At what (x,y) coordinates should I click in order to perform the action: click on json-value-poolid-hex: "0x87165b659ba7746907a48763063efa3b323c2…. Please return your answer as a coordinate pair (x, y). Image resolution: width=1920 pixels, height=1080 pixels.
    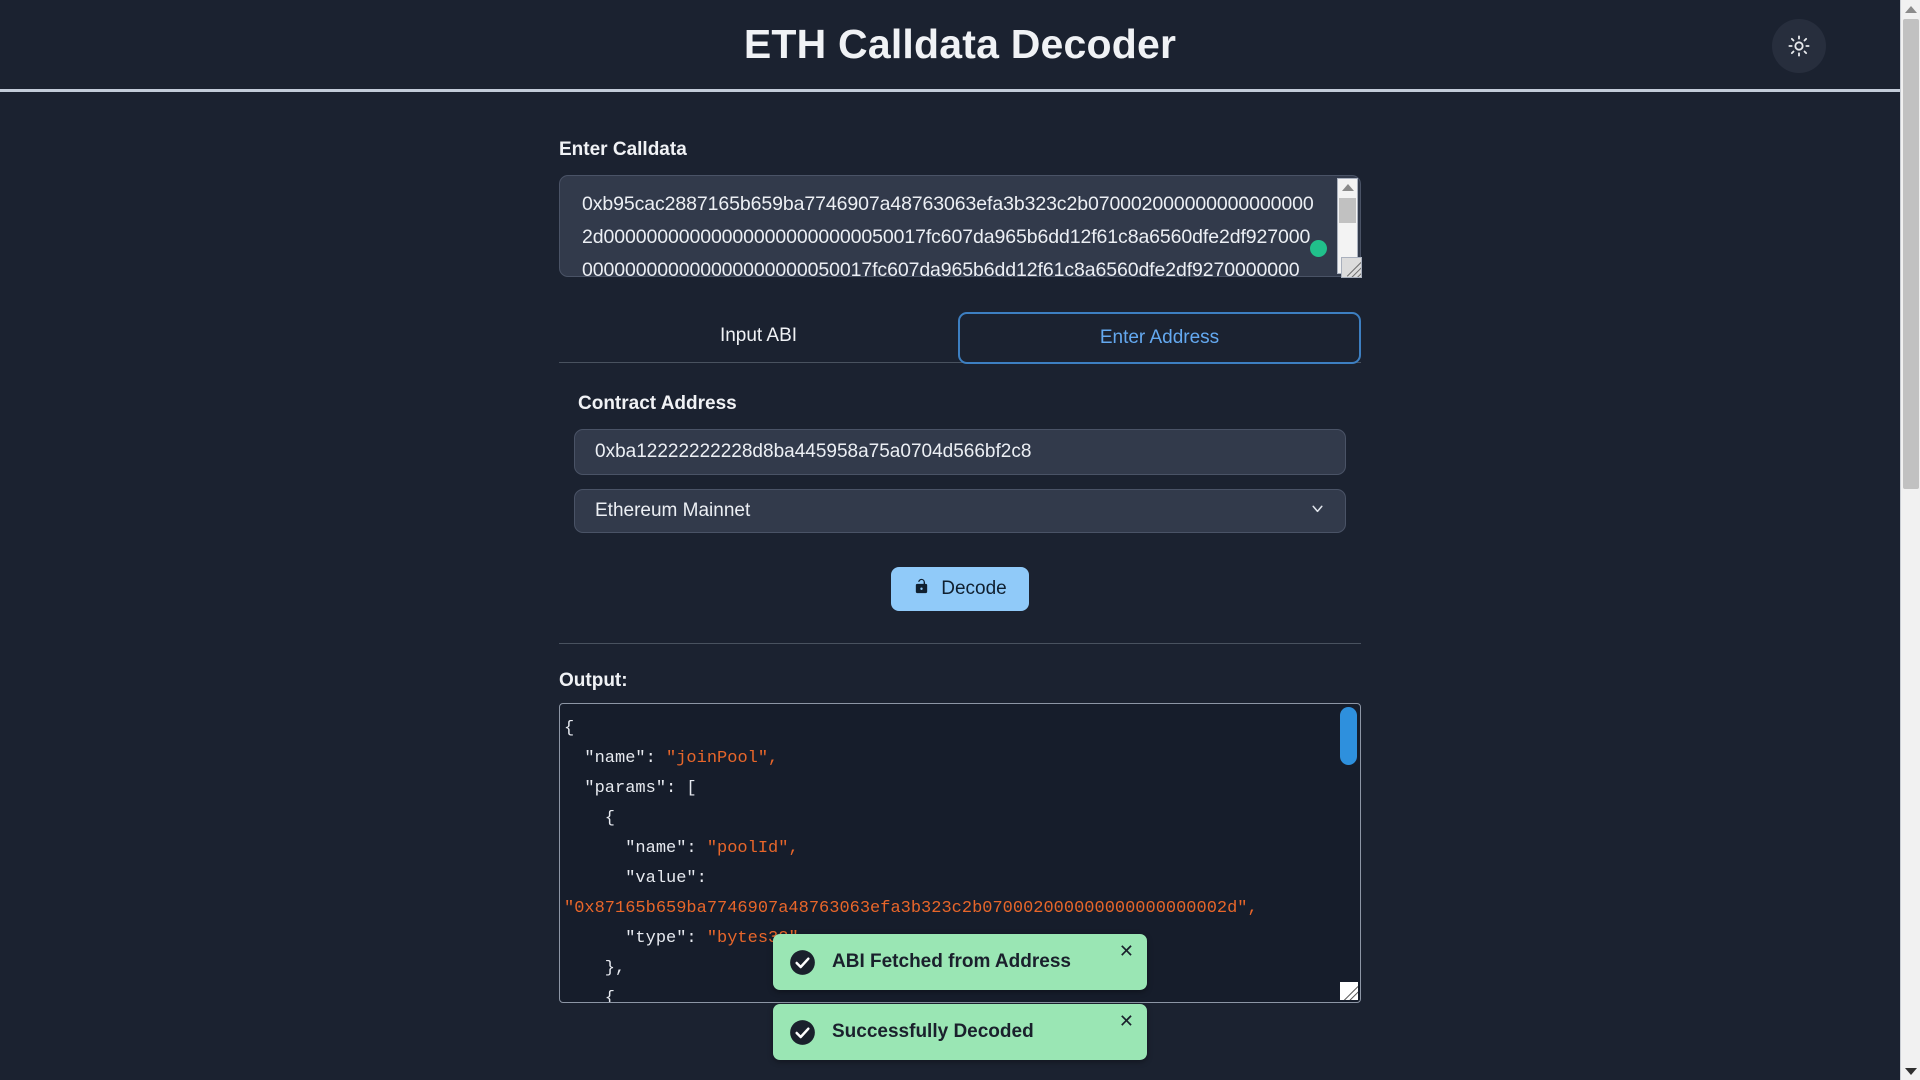
    Looking at the image, I should click on (911, 908).